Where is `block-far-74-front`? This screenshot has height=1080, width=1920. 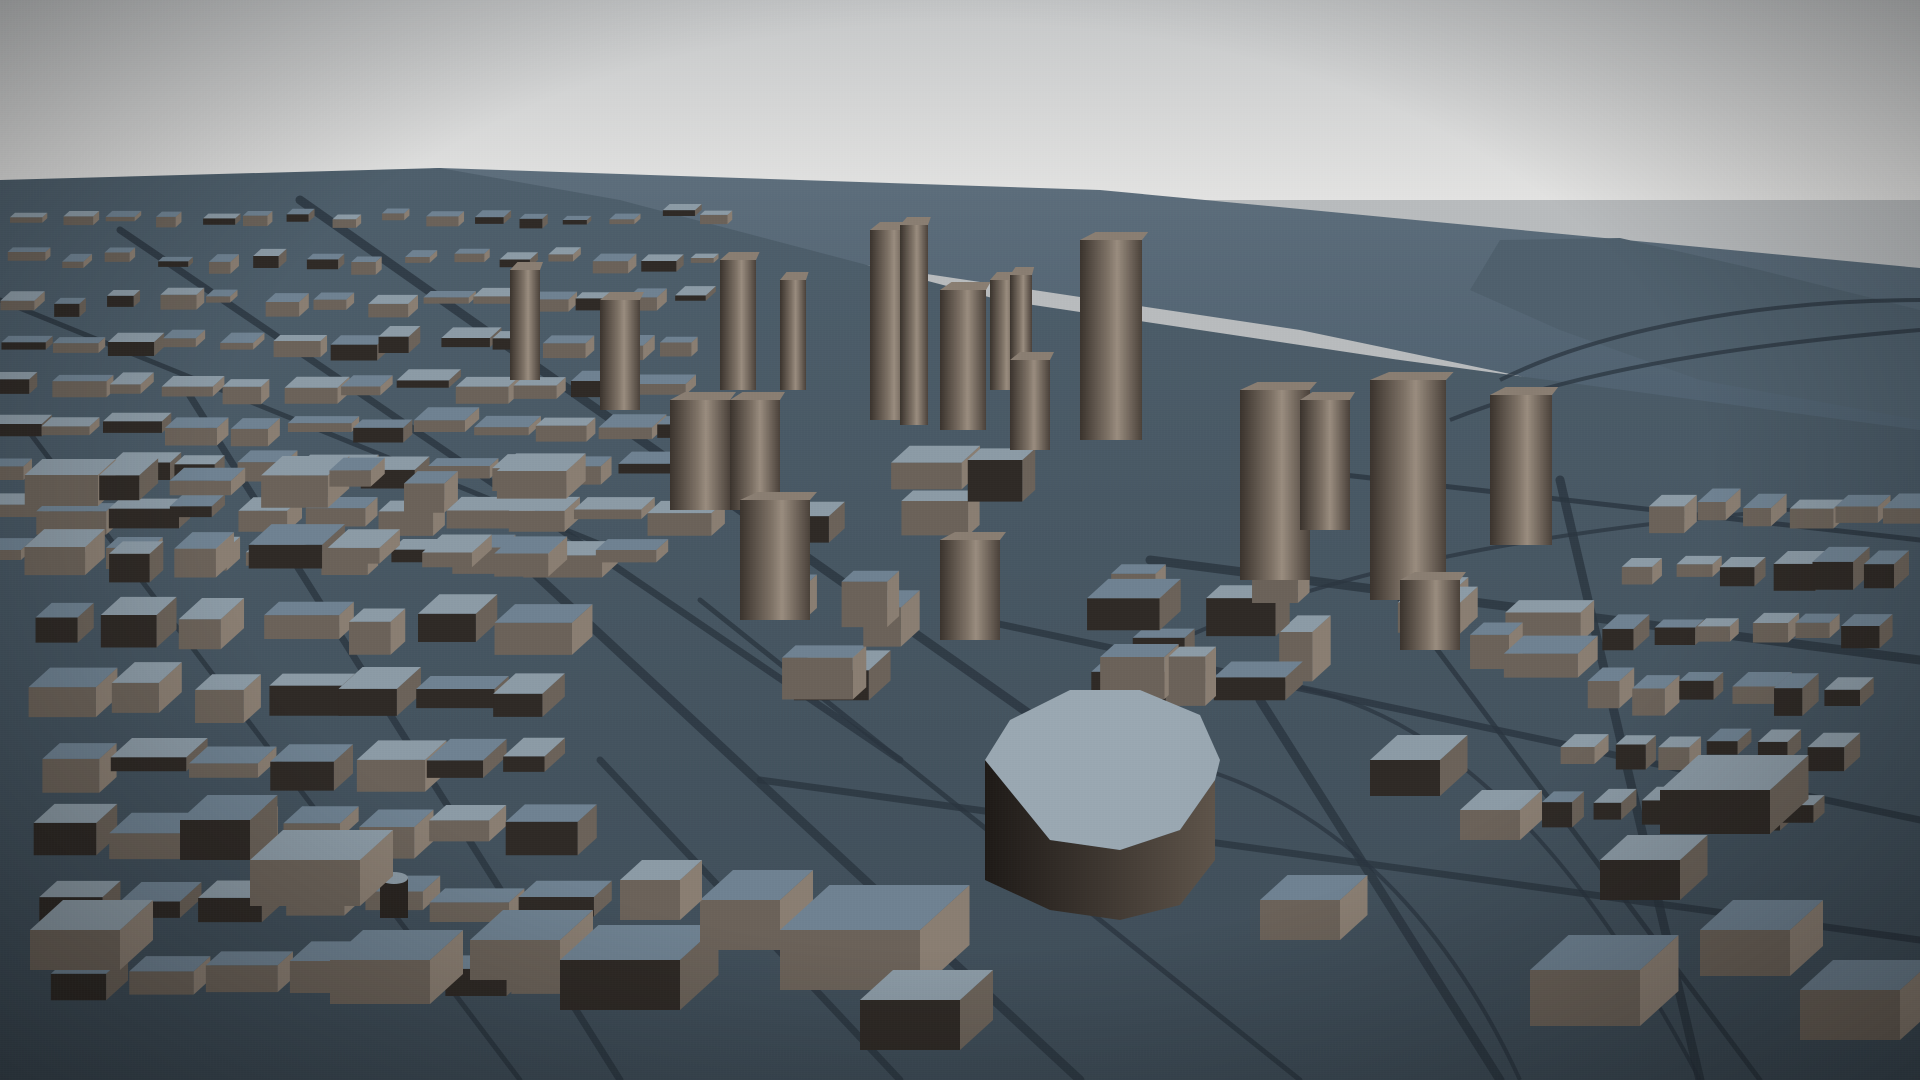
block-far-74-front is located at coordinates (249, 437).